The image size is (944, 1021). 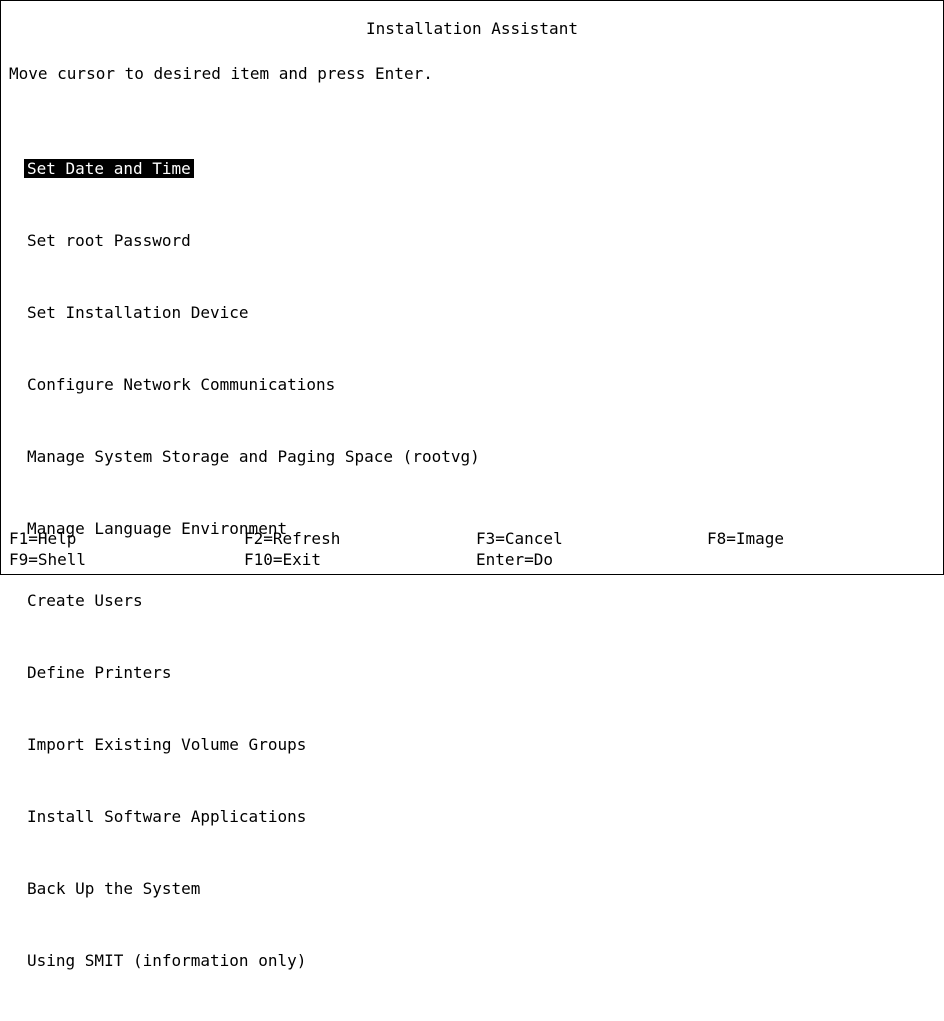 I want to click on screen-title: Installation Assistant, so click(x=472, y=28).